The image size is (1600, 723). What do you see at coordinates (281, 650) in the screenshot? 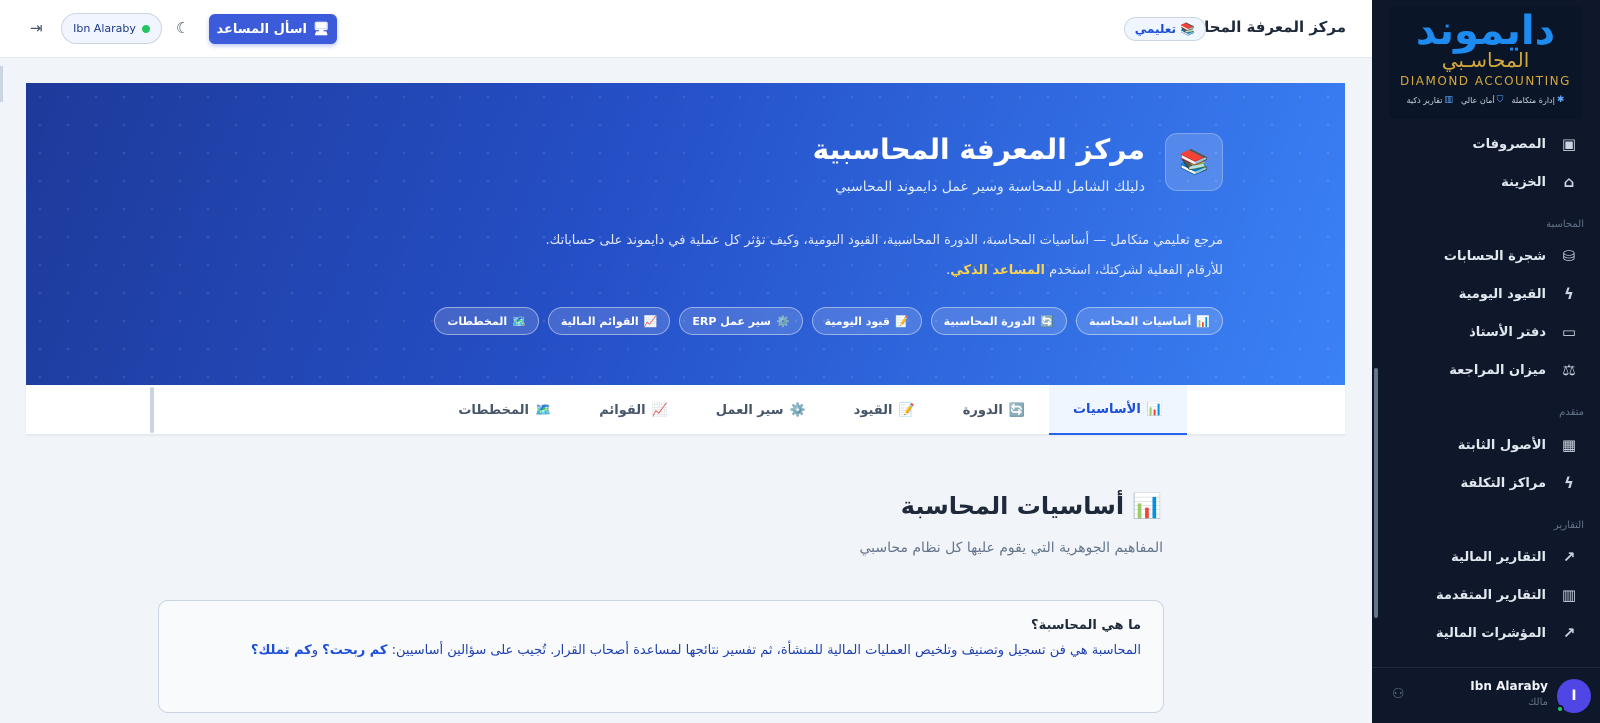
I see `highlight-ownership: كم تملك؟` at bounding box center [281, 650].